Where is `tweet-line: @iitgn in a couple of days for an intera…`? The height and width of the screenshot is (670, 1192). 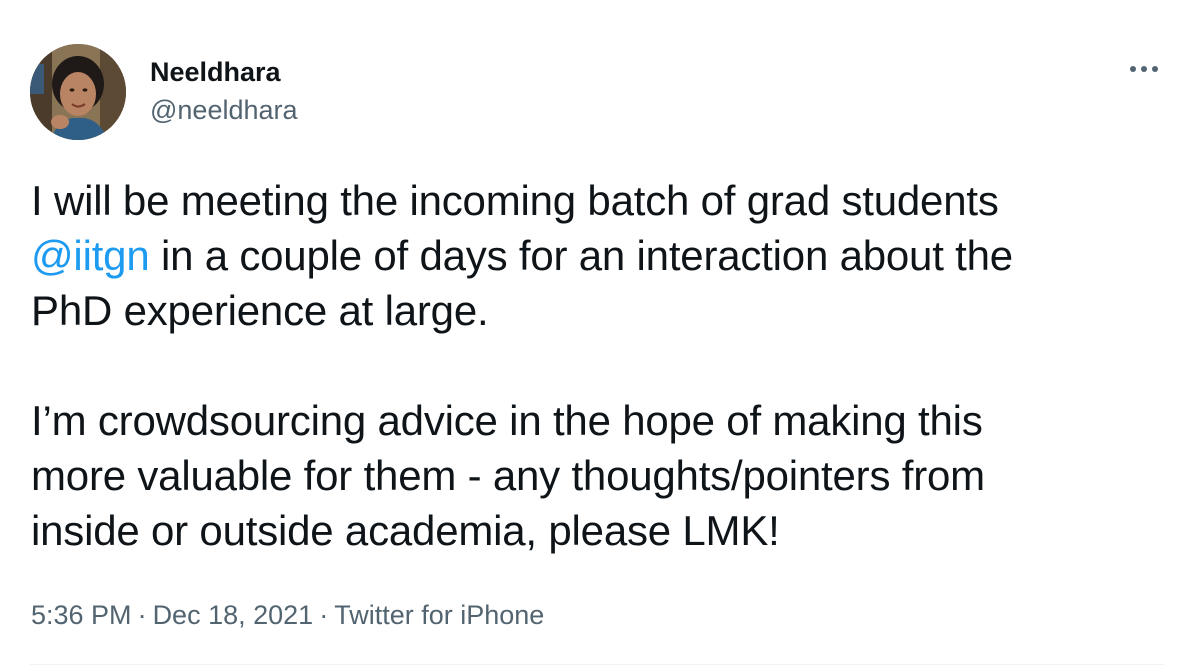
tweet-line: @iitgn in a couple of days for an intera… is located at coordinates (601, 255).